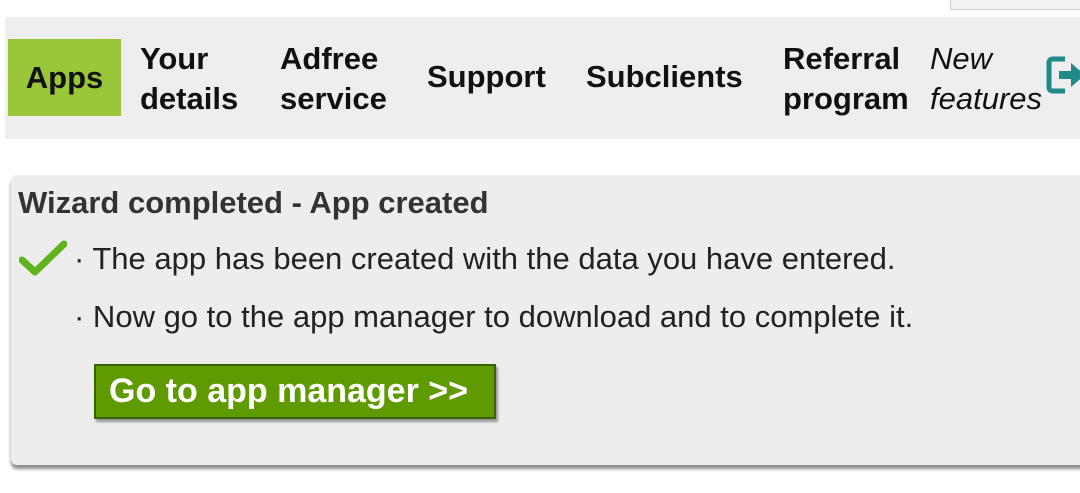 The image size is (1080, 493). Describe the element at coordinates (846, 98) in the screenshot. I see `nav-tab-referral-program-line2: program` at that location.